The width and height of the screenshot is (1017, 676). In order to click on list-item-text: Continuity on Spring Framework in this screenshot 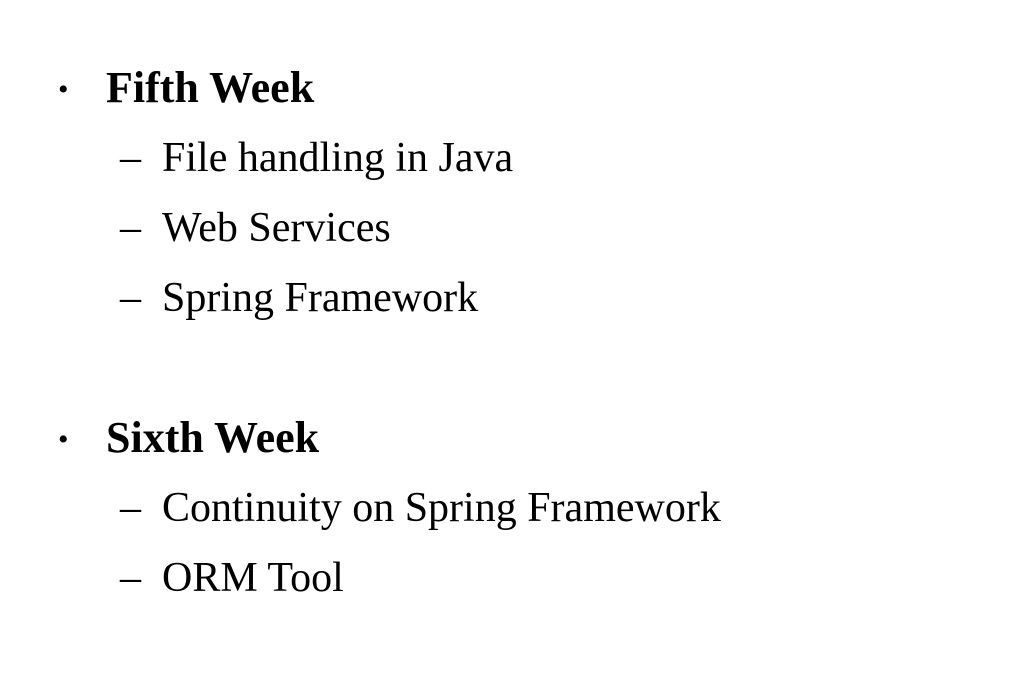, I will do `click(441, 508)`.